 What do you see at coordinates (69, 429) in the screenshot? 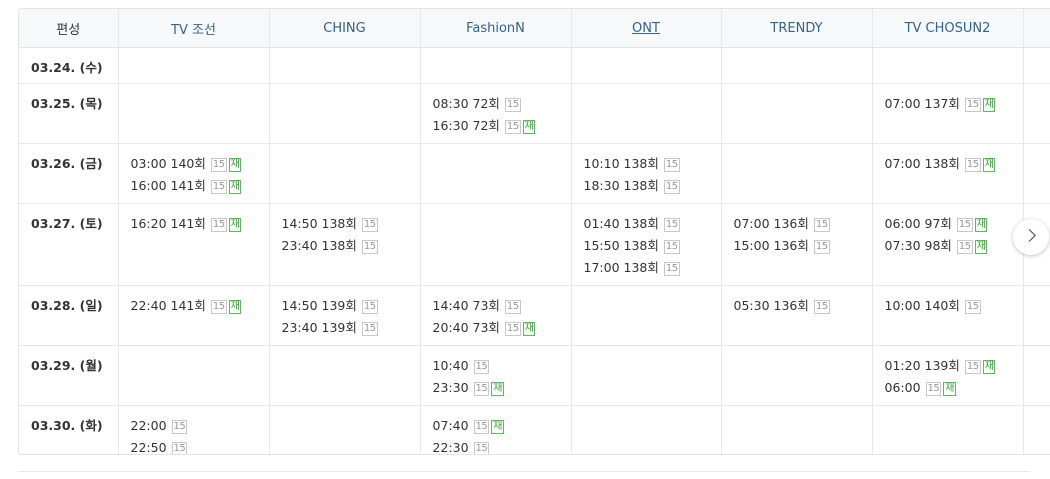
I see `date-cell: 03.30. (화)` at bounding box center [69, 429].